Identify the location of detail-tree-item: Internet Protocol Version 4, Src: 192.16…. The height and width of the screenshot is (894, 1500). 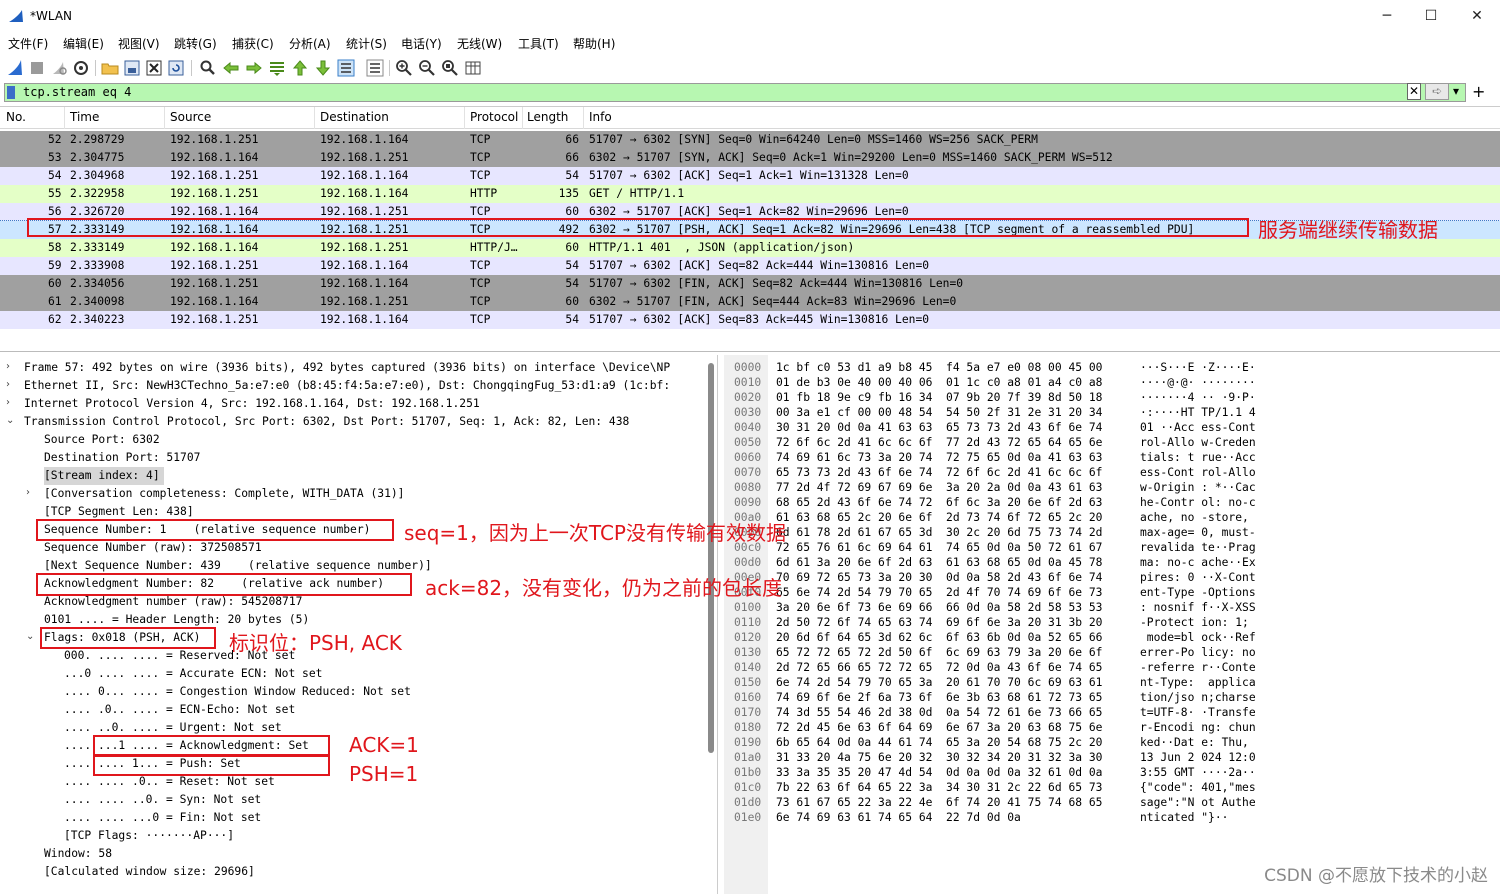
(252, 404).